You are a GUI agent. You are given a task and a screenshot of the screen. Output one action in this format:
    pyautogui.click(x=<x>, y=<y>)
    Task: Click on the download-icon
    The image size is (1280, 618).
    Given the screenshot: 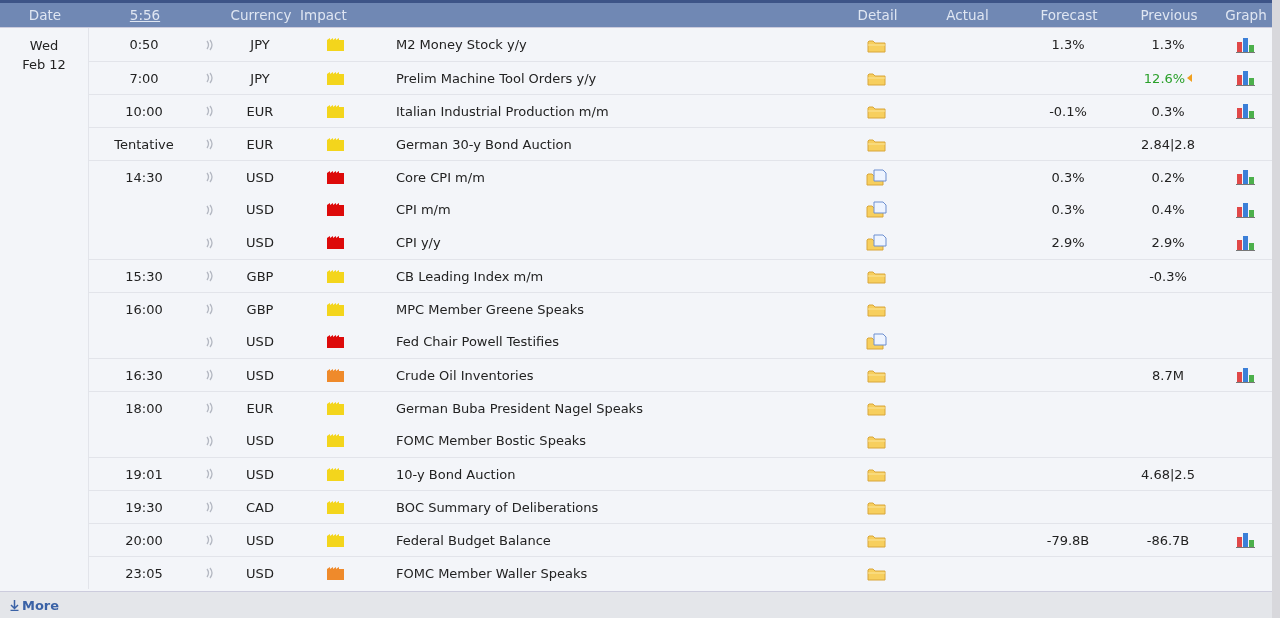 What is the action you would take?
    pyautogui.click(x=14, y=605)
    